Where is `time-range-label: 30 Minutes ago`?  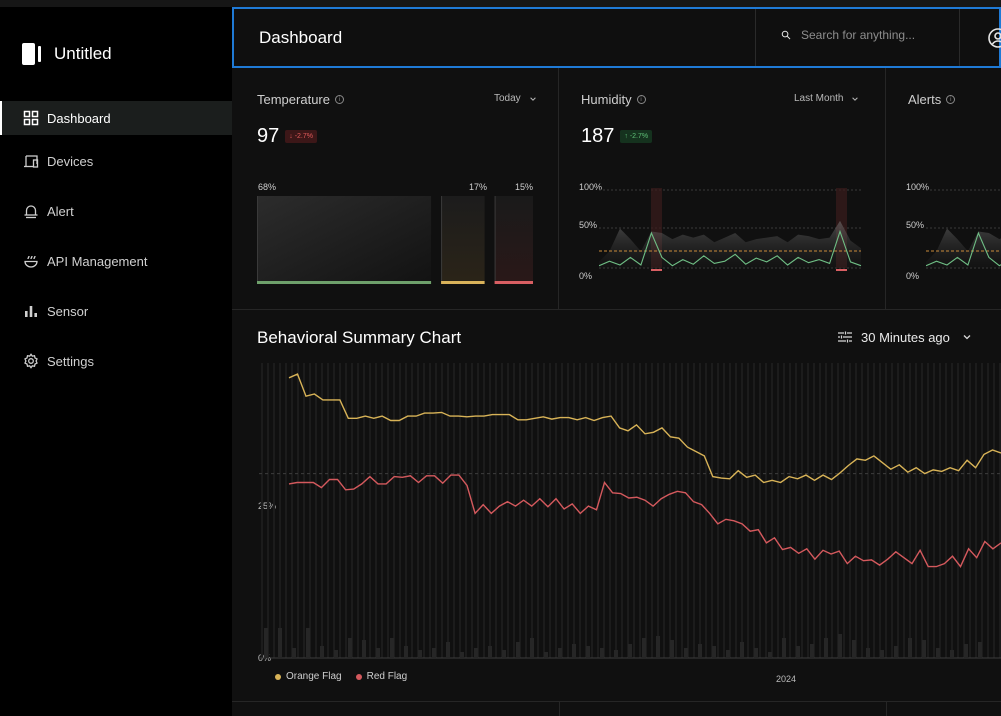
time-range-label: 30 Minutes ago is located at coordinates (905, 337).